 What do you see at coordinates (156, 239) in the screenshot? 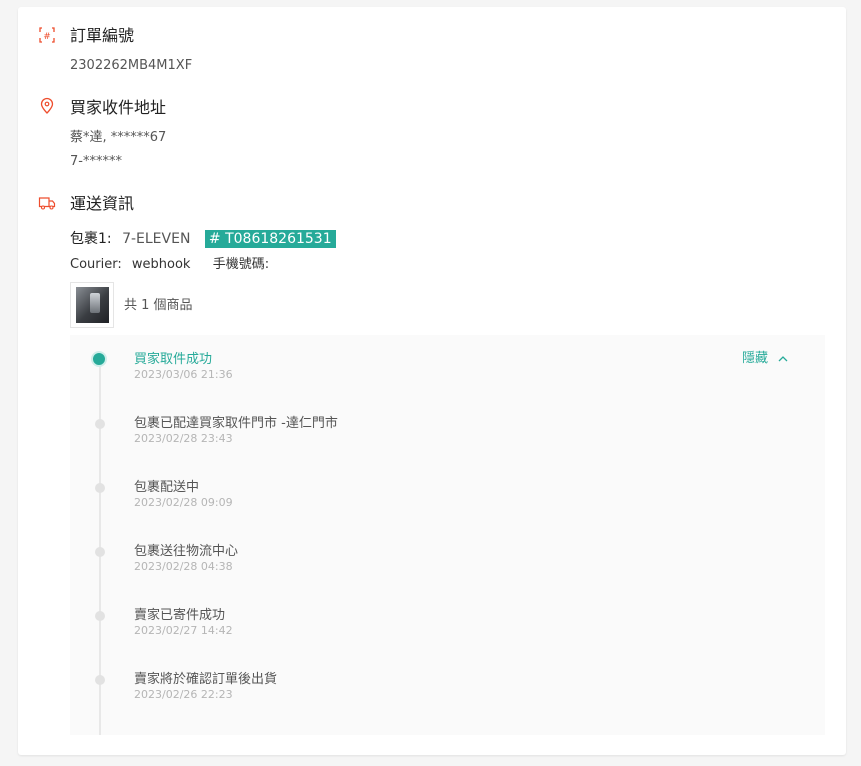
I see `carrier-name: 7-ELEVEN` at bounding box center [156, 239].